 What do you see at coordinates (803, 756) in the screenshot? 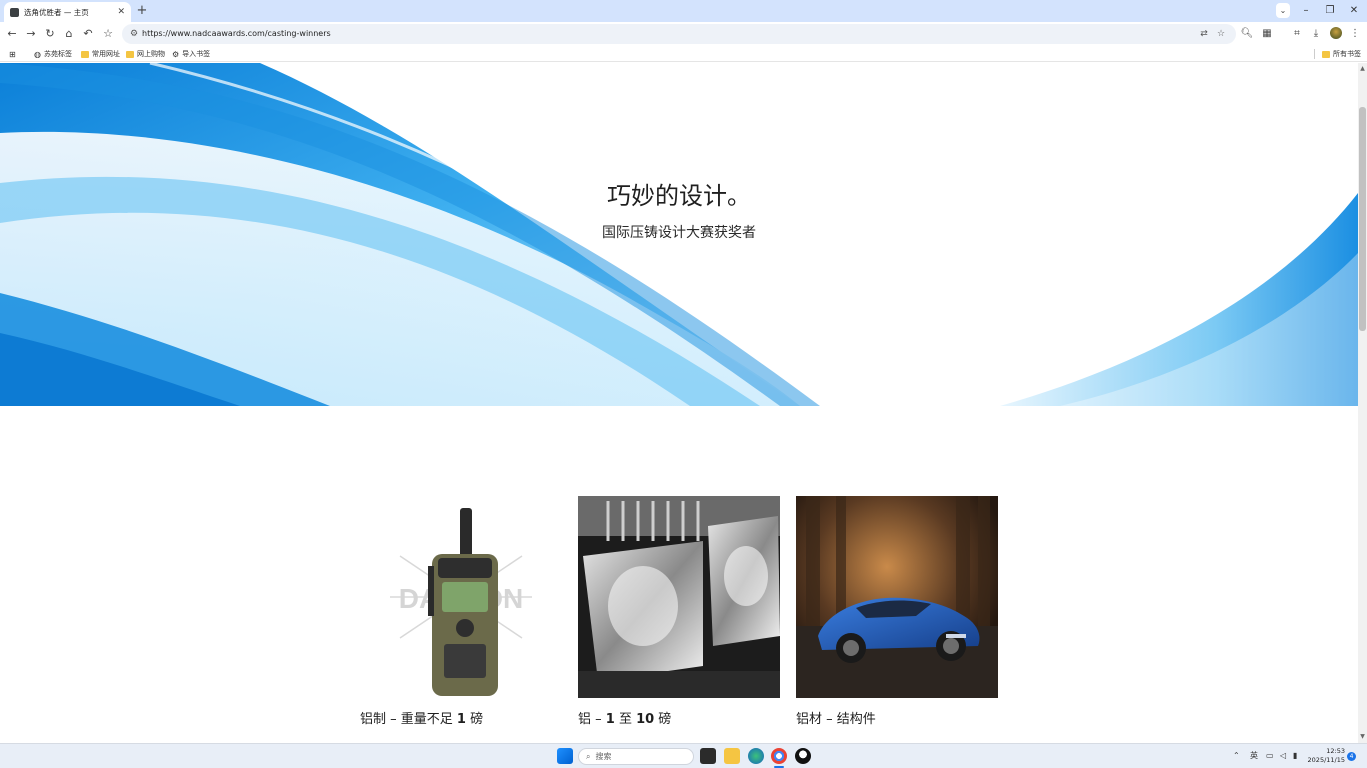
I see `qq-icon` at bounding box center [803, 756].